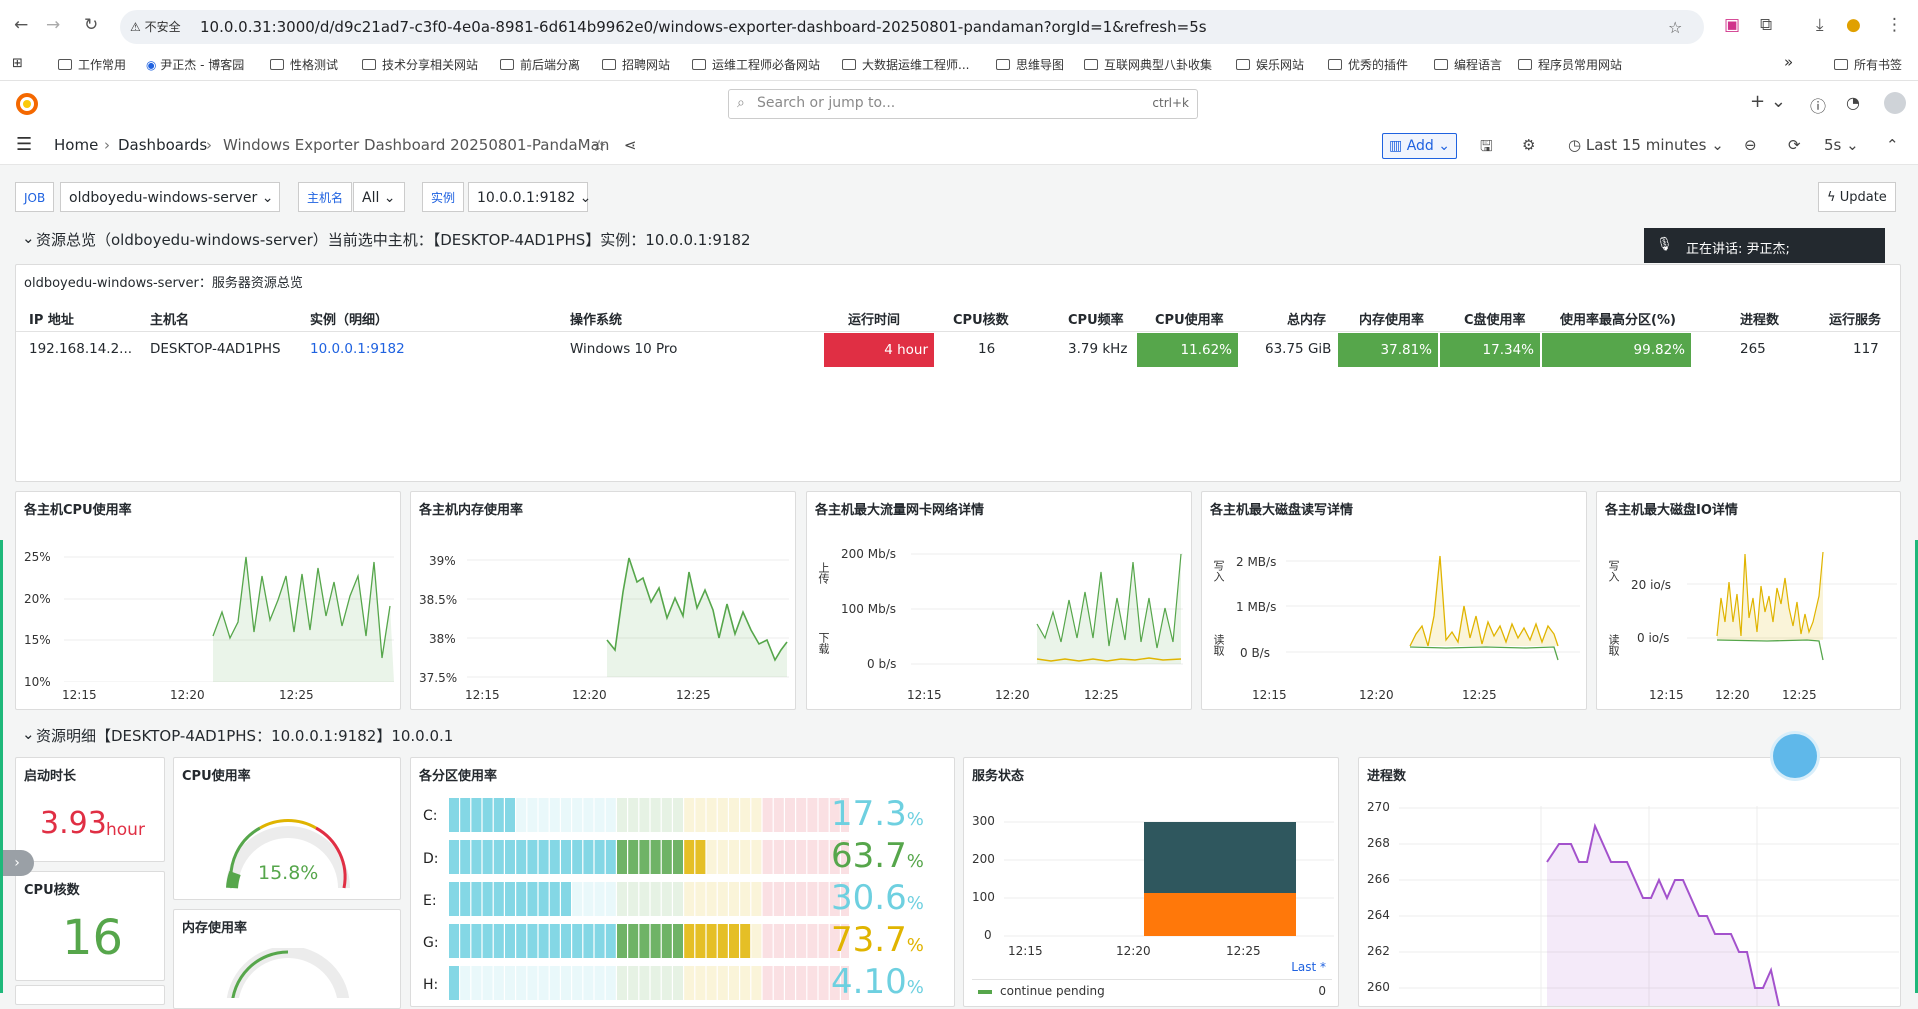 The width and height of the screenshot is (1918, 1009). What do you see at coordinates (349, 318) in the screenshot?
I see `table-header: 实例（明细）` at bounding box center [349, 318].